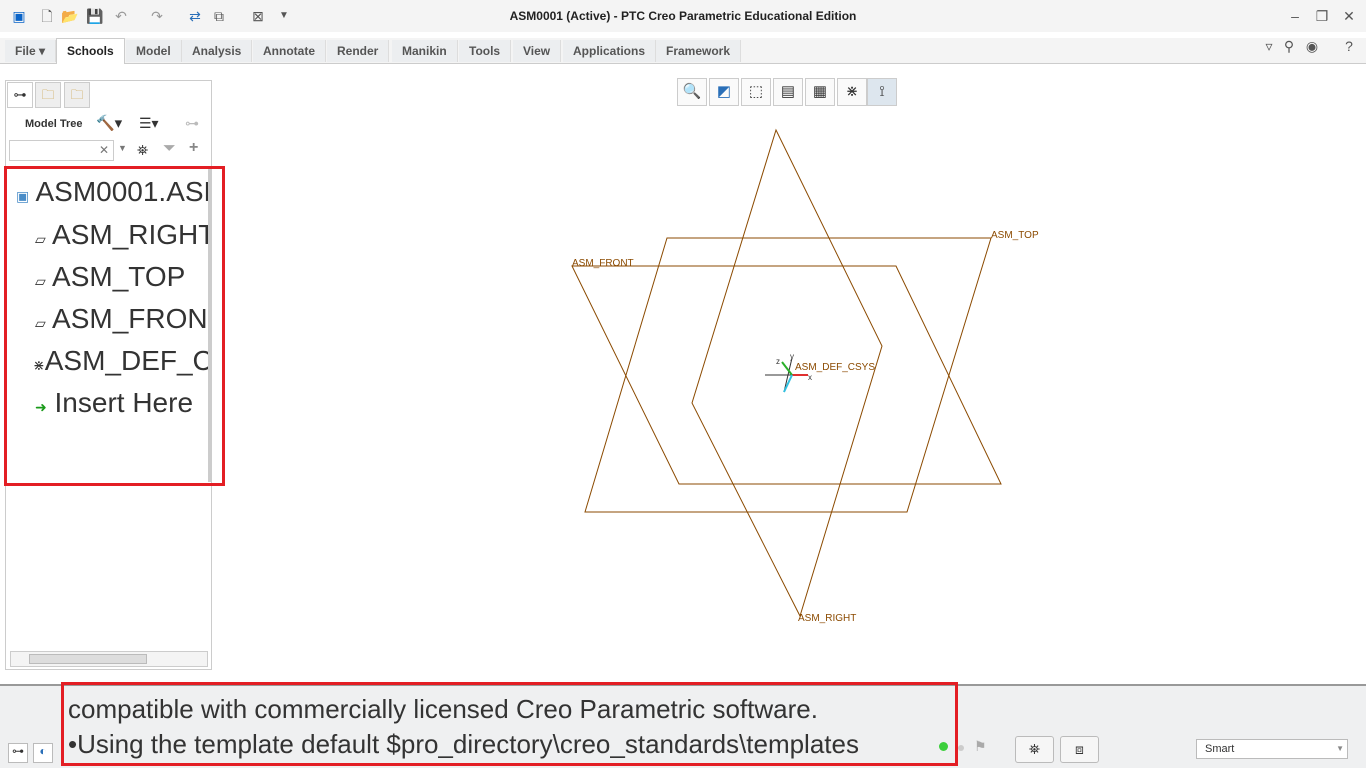 The image size is (1366, 768). Describe the element at coordinates (43, 753) in the screenshot. I see `browser-icon: ◐` at that location.